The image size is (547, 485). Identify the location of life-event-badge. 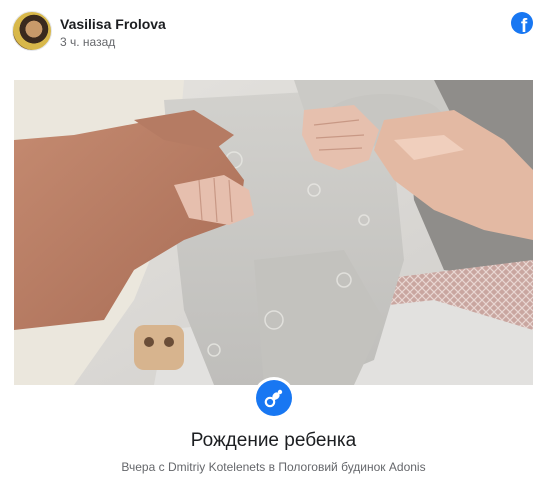
(274, 398).